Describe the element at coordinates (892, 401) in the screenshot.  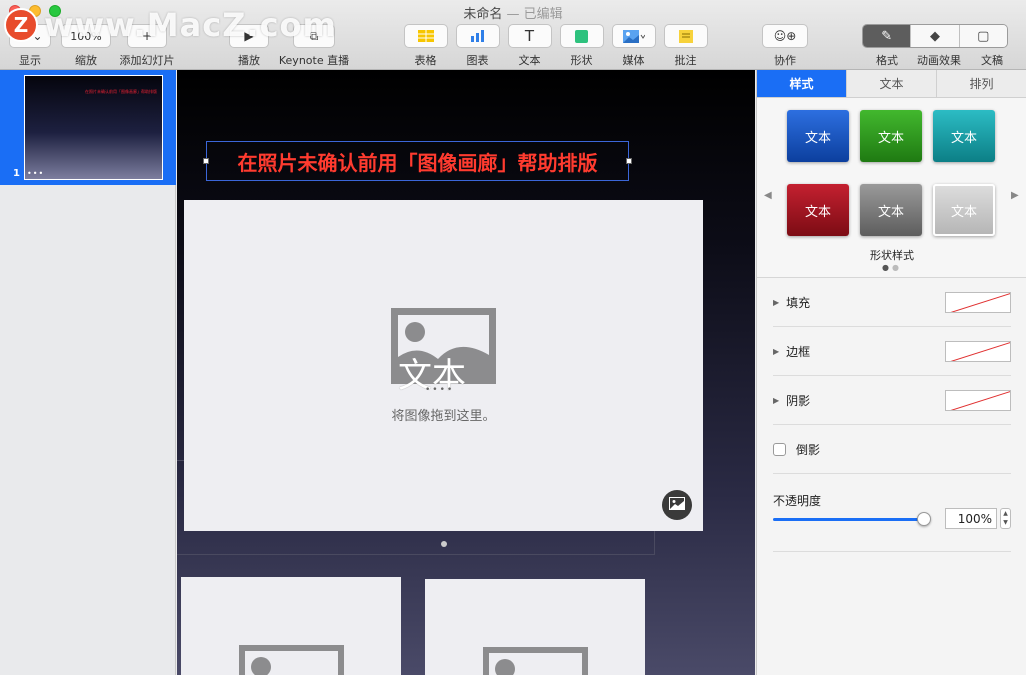
I see `shadow-row: ▶ 阴影` at that location.